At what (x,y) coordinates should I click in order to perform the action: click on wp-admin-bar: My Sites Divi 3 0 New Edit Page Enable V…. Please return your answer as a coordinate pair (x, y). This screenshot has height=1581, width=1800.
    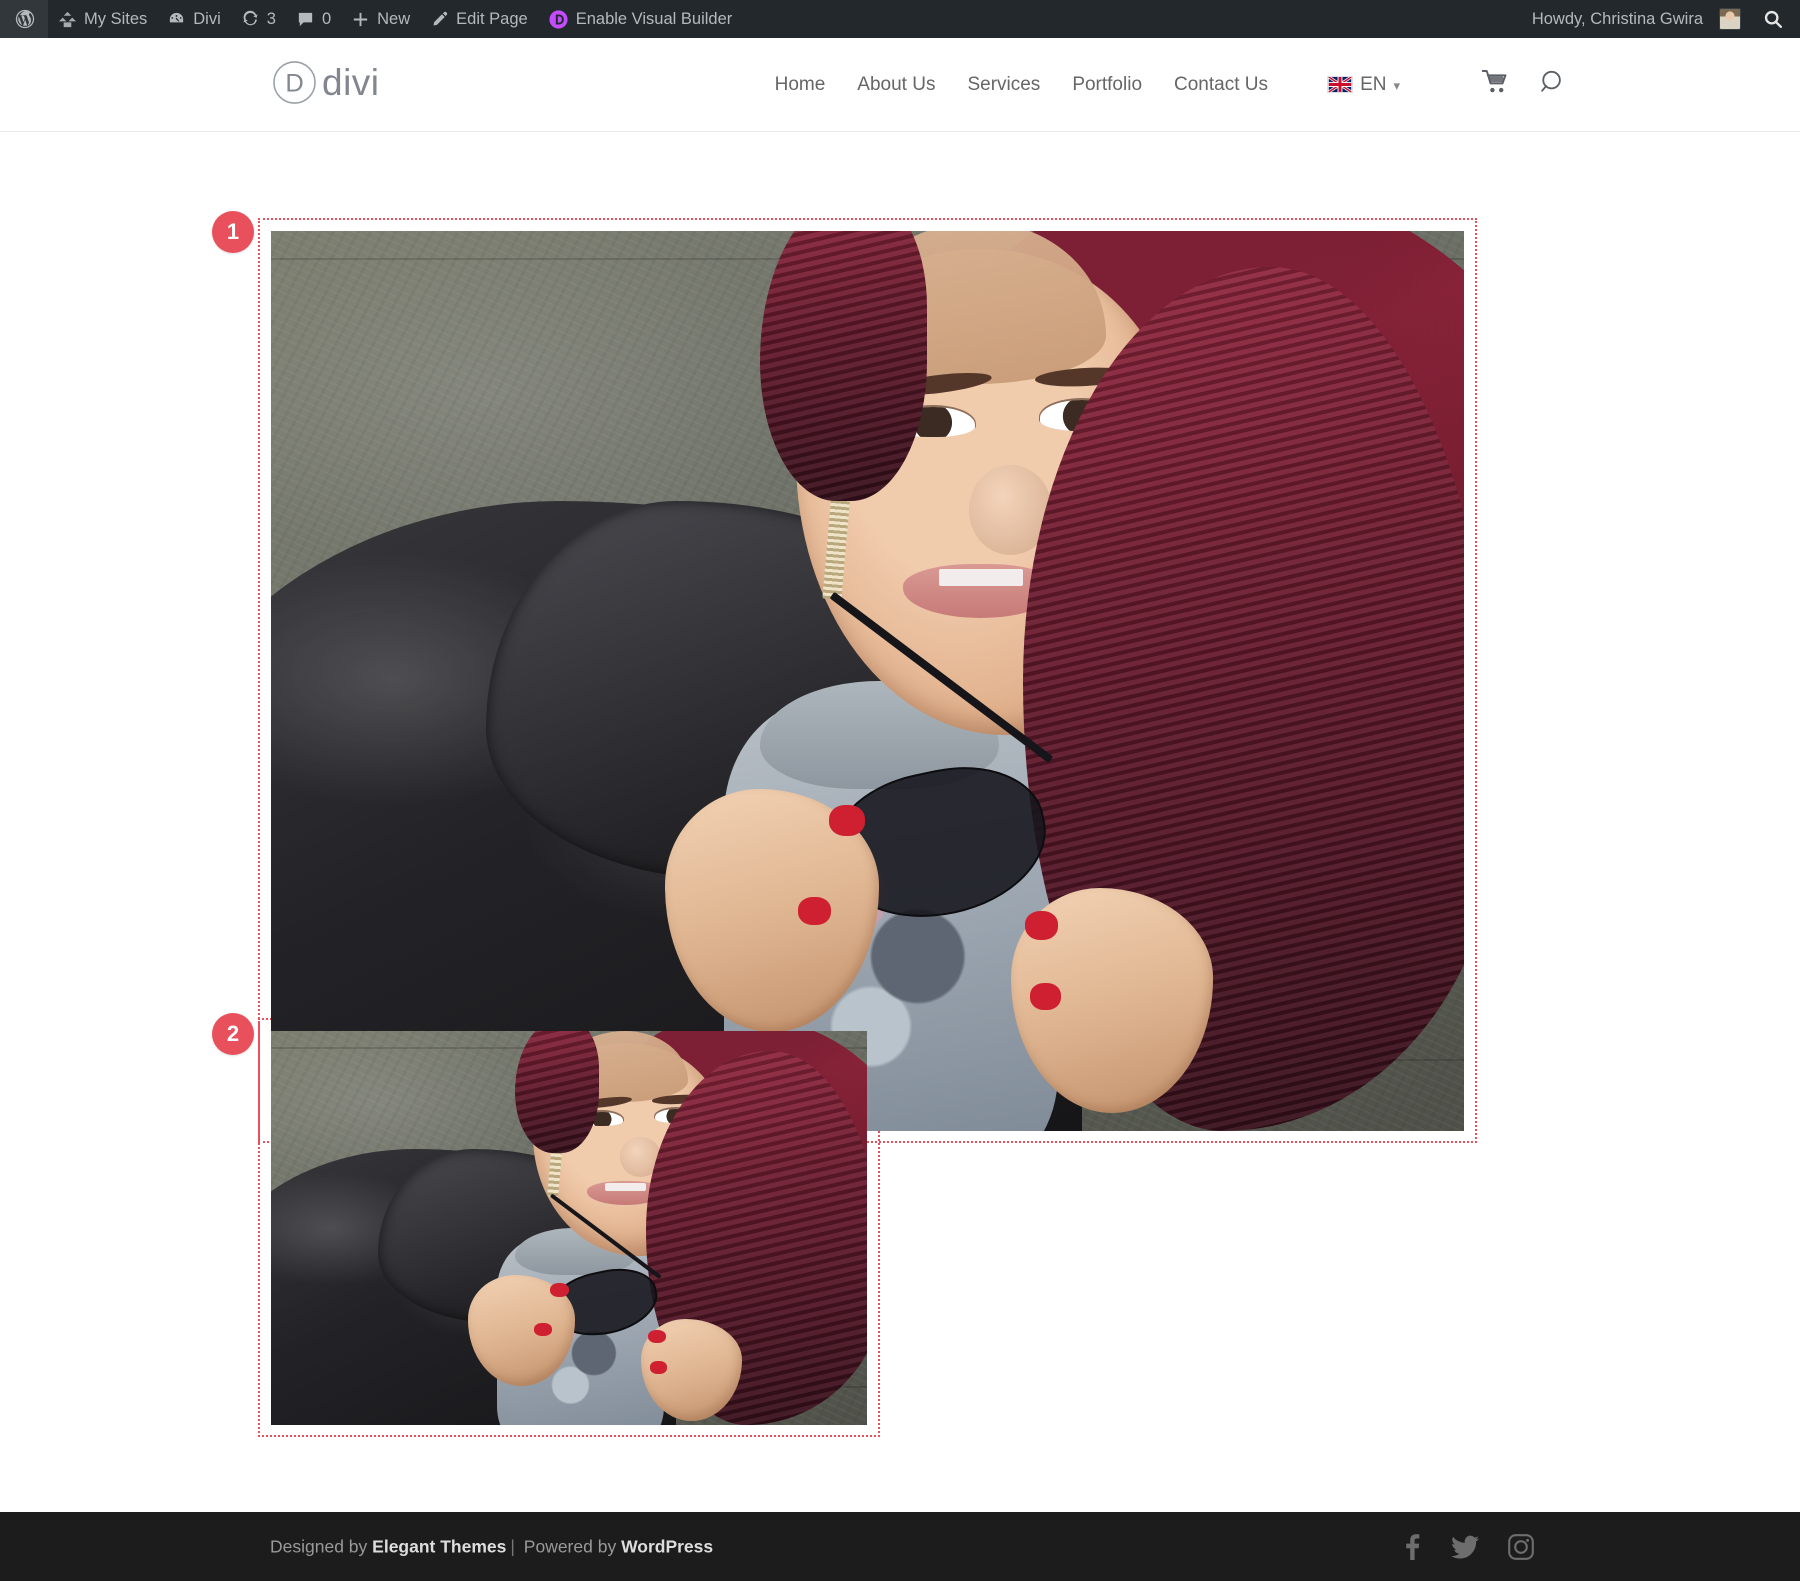
    Looking at the image, I should click on (900, 19).